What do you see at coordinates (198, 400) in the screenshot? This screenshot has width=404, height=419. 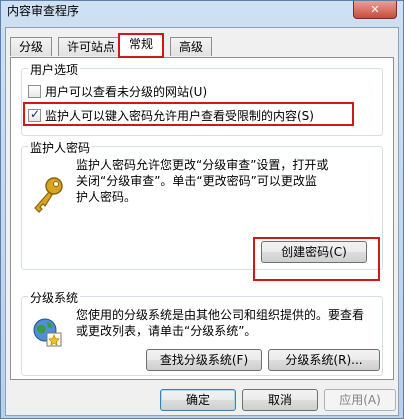 I see `ok-button: 确定` at bounding box center [198, 400].